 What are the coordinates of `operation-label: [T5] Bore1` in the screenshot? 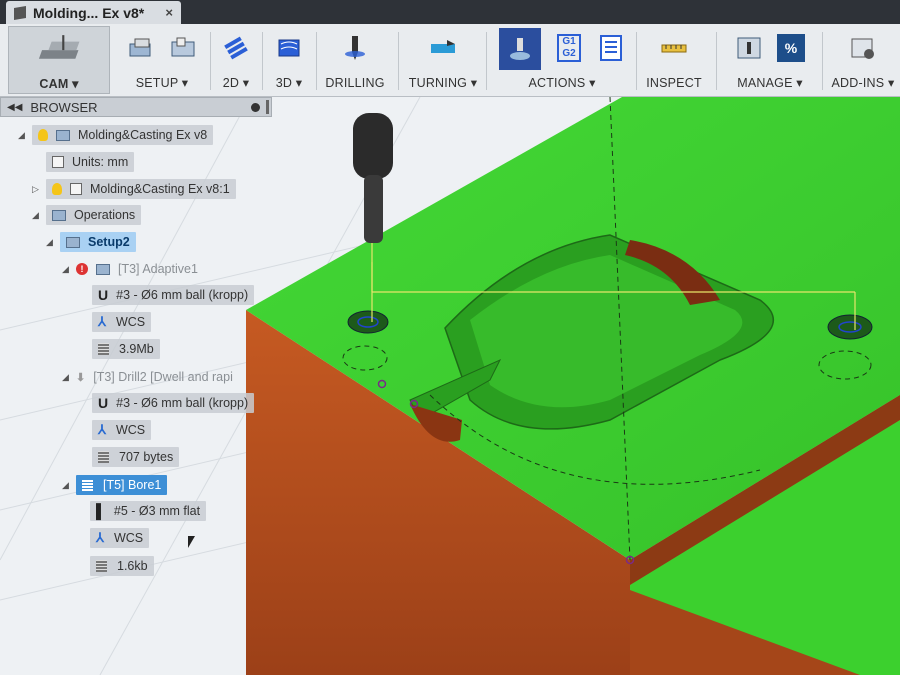 It's located at (132, 485).